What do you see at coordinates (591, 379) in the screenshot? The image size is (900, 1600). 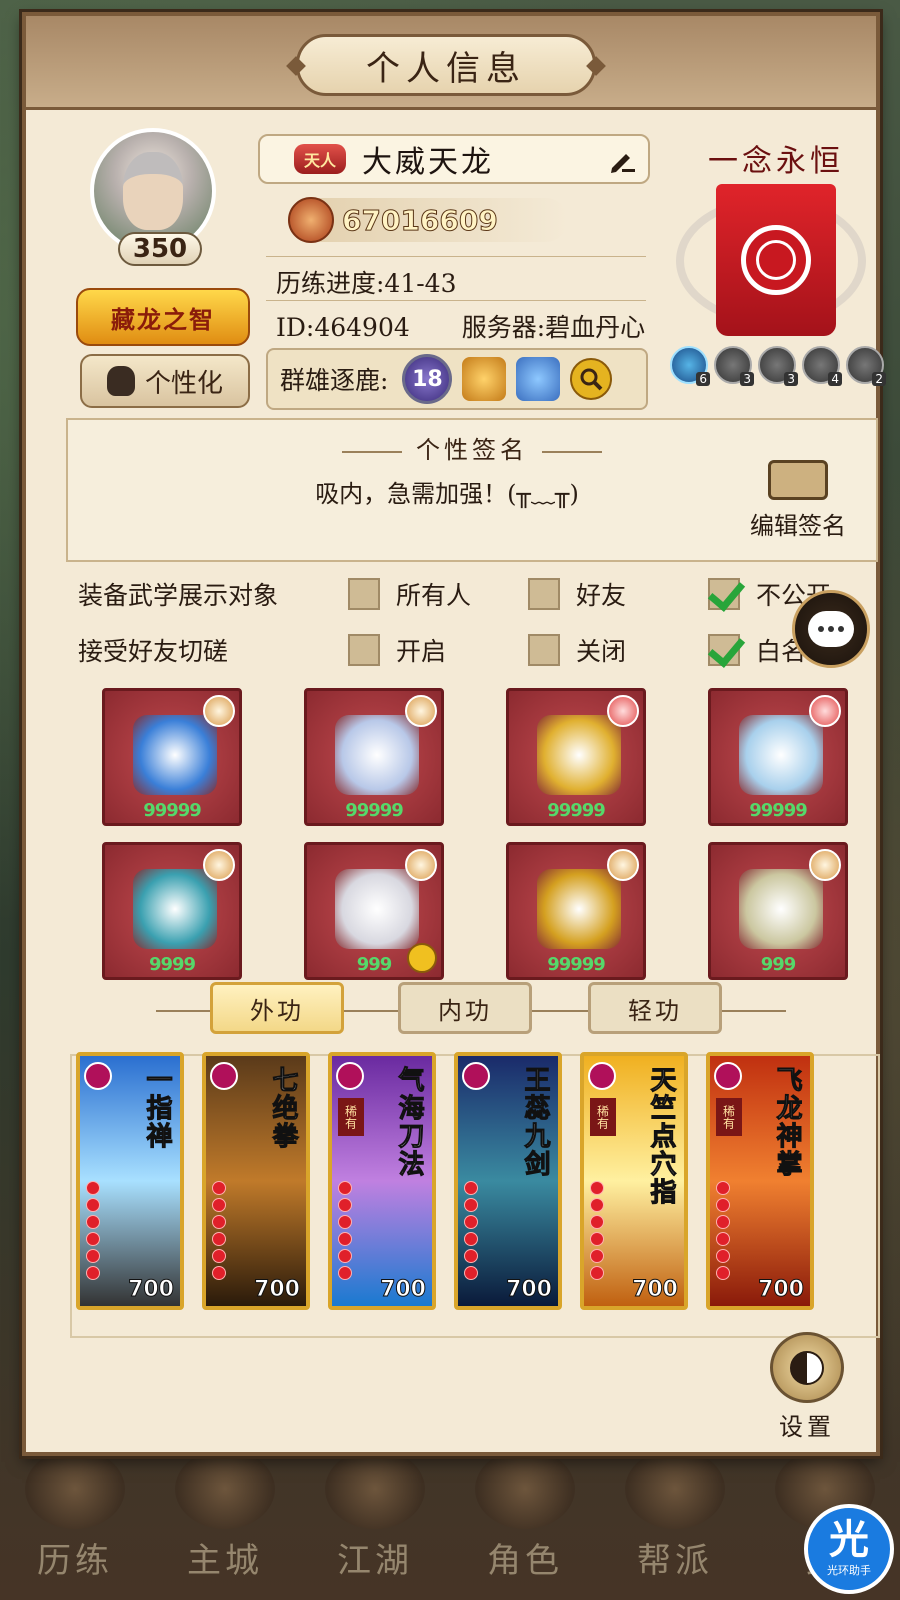 I see `search-button` at bounding box center [591, 379].